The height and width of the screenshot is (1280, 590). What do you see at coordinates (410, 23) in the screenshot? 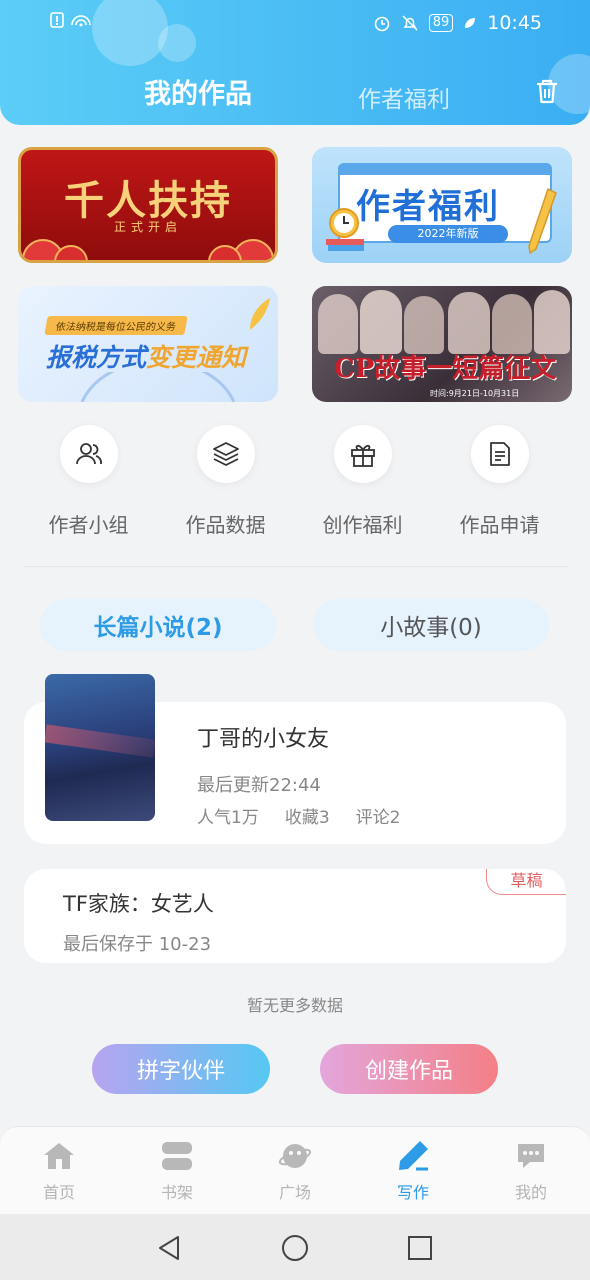
I see `mute-icon` at bounding box center [410, 23].